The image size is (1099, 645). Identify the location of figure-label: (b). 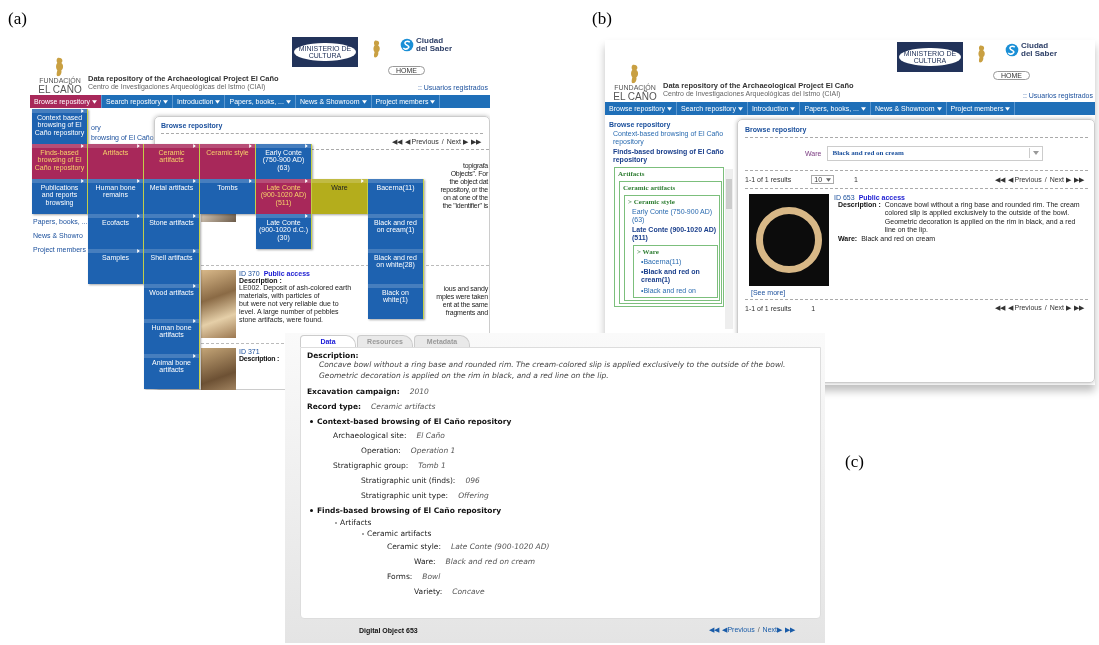
(602, 19).